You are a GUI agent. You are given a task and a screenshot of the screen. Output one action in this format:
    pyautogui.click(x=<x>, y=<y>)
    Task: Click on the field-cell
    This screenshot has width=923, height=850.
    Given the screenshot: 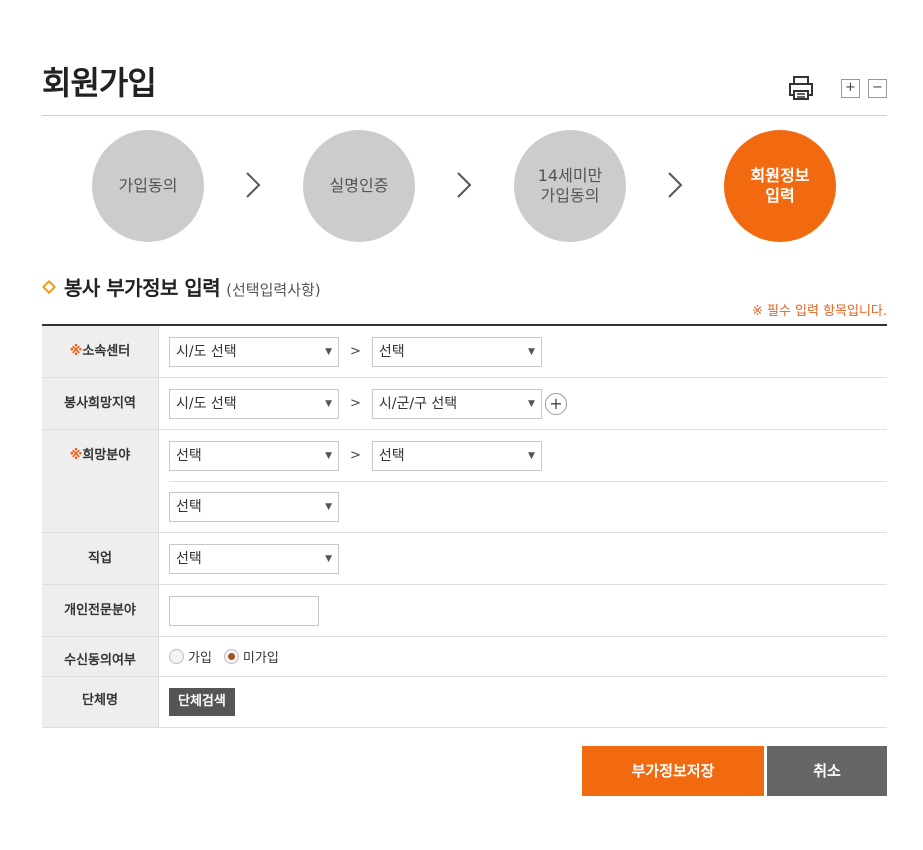 What is the action you would take?
    pyautogui.click(x=522, y=610)
    